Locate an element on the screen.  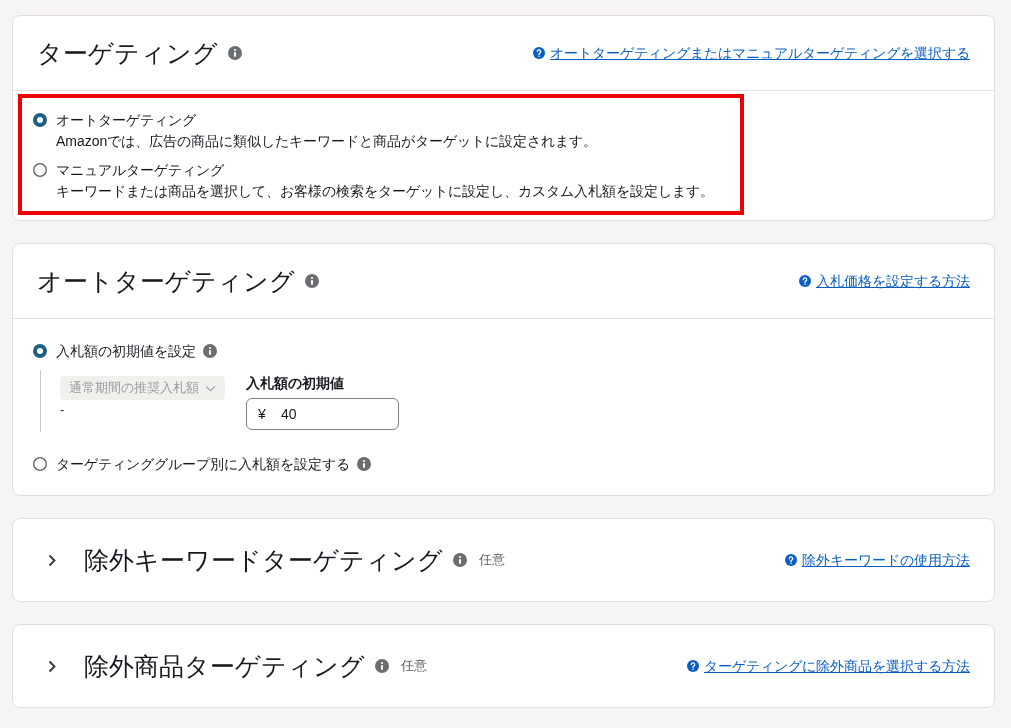
chevron-down-icon is located at coordinates (210, 388).